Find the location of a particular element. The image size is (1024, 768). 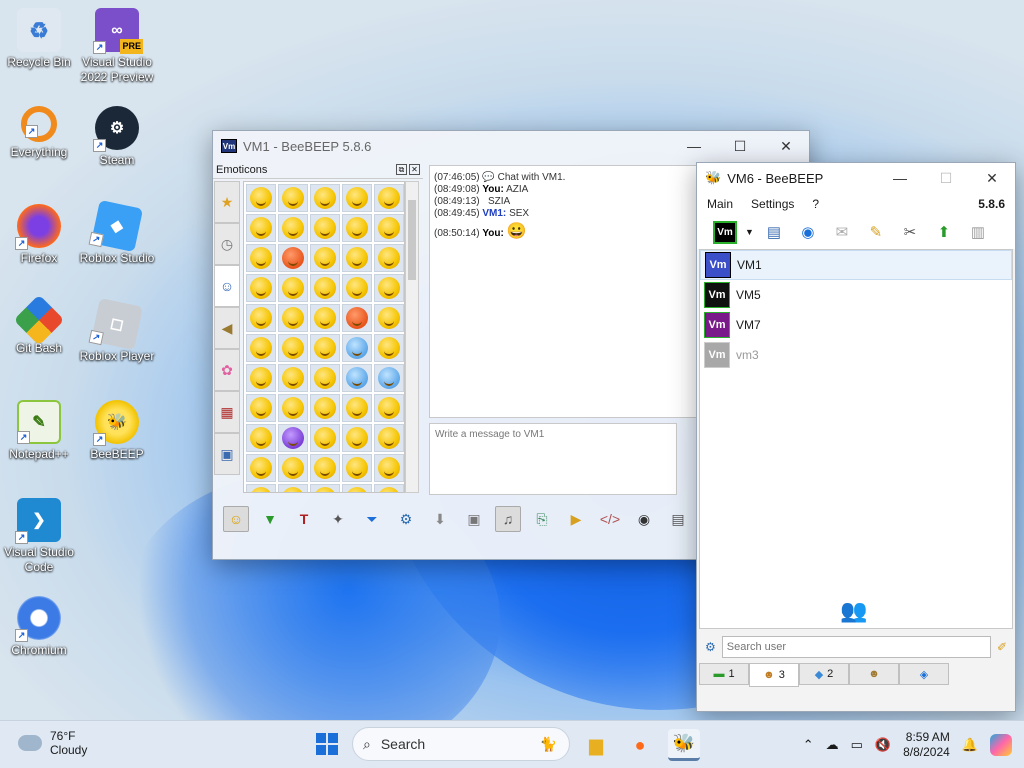

color-button: ✦ is located at coordinates (338, 519).